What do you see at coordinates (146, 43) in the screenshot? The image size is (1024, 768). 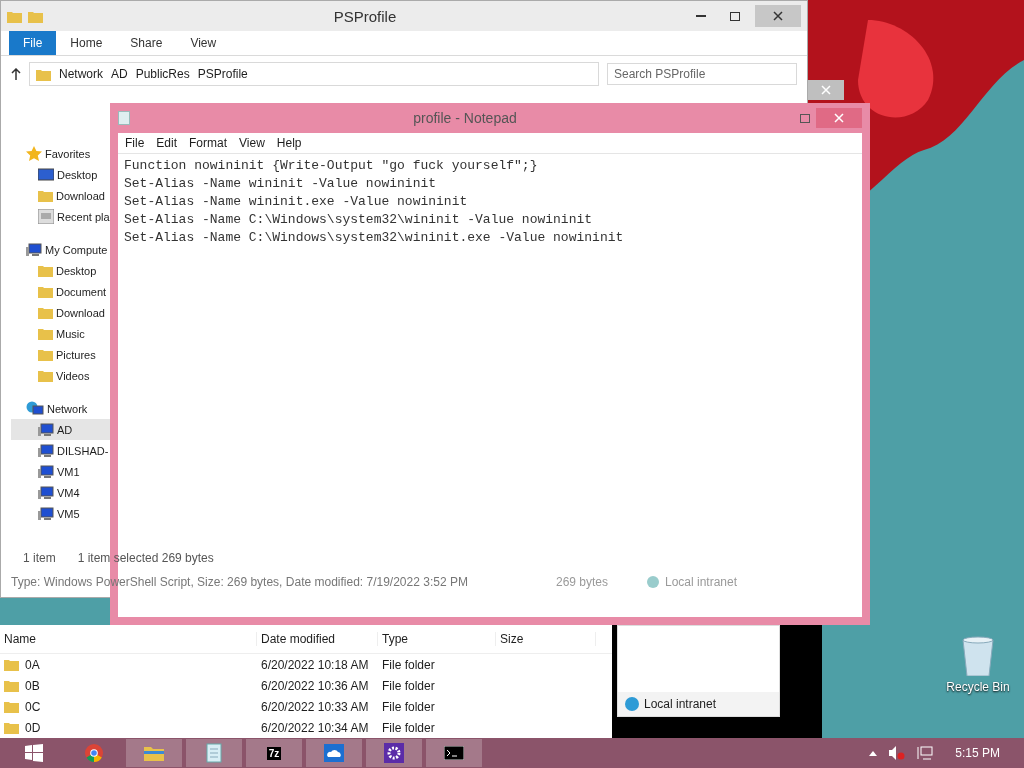 I see `ribbon-tab: Share` at bounding box center [146, 43].